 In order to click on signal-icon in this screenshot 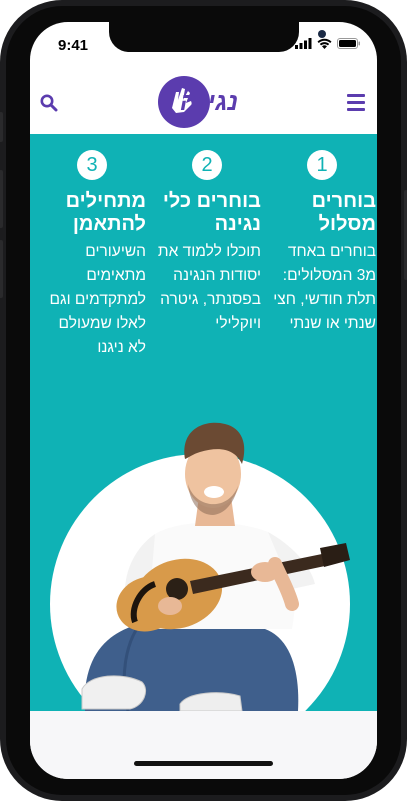, I will do `click(303, 43)`.